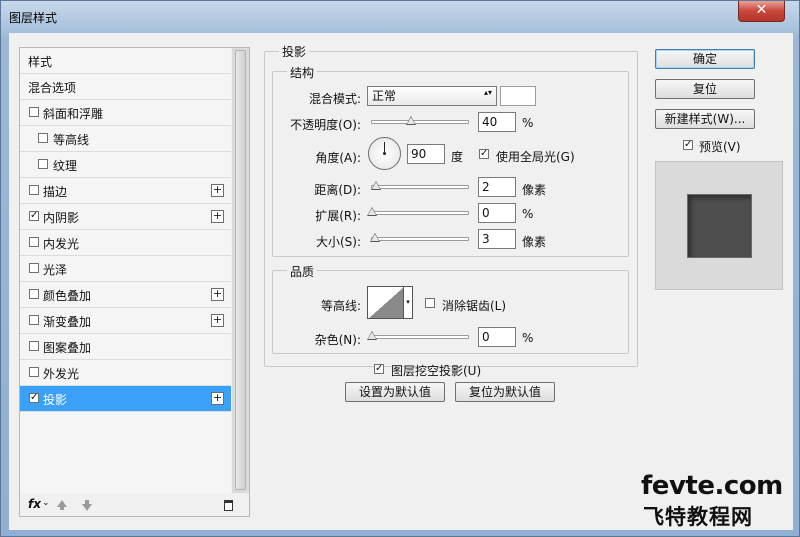  Describe the element at coordinates (497, 213) in the screenshot. I see `spread-input: 0` at that location.